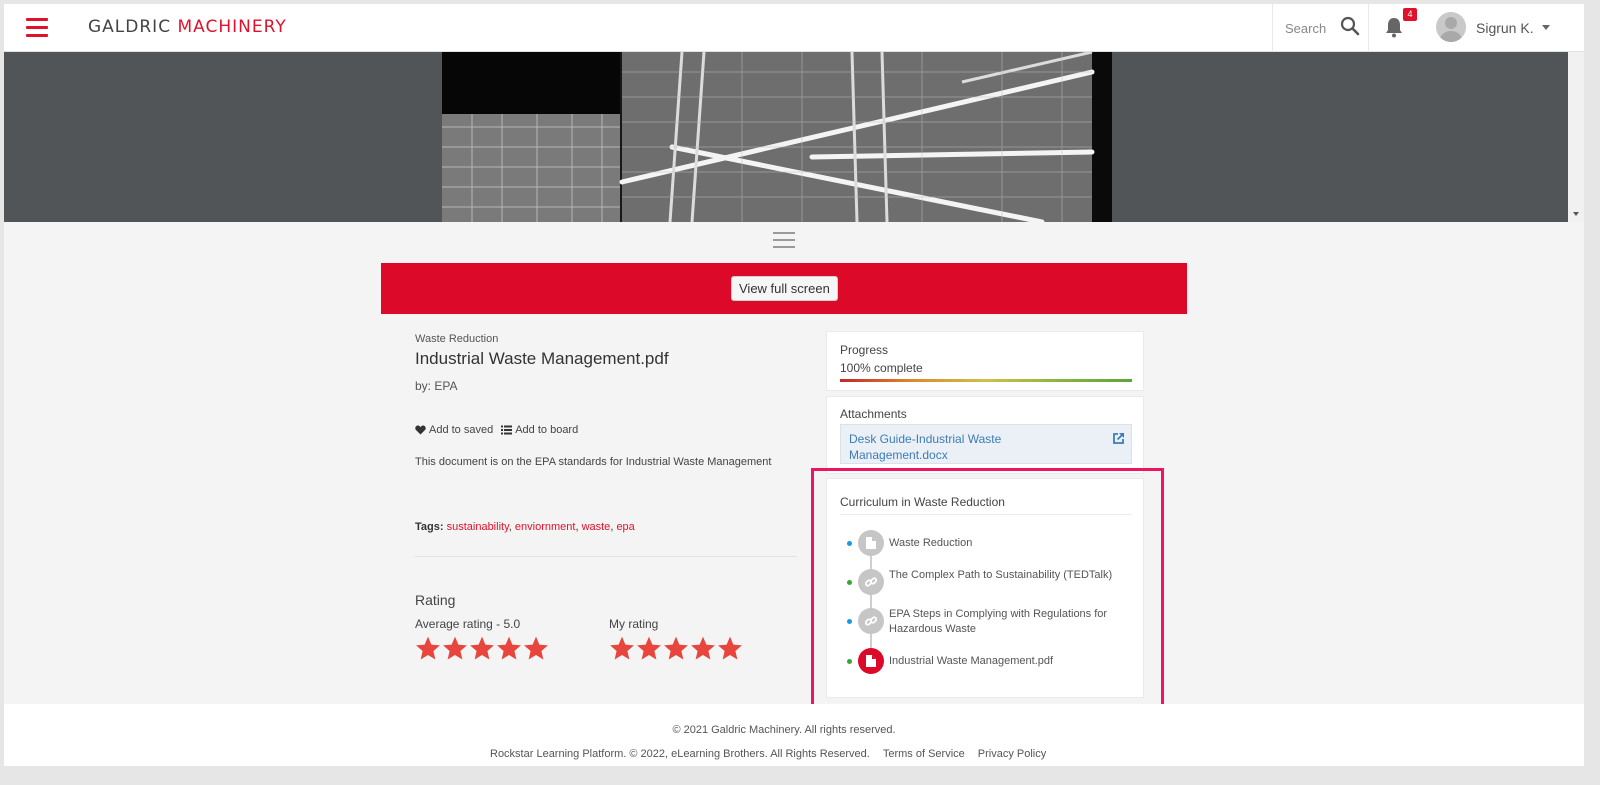 This screenshot has width=1600, height=785. I want to click on logo: GALDRIC MACHINERY, so click(187, 27).